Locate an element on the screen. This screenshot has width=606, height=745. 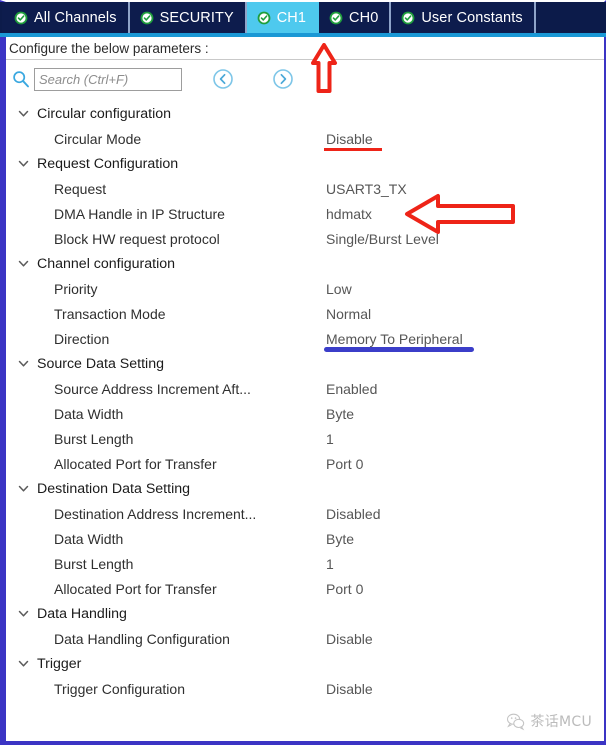
tab-label: SECURITY is located at coordinates (196, 17).